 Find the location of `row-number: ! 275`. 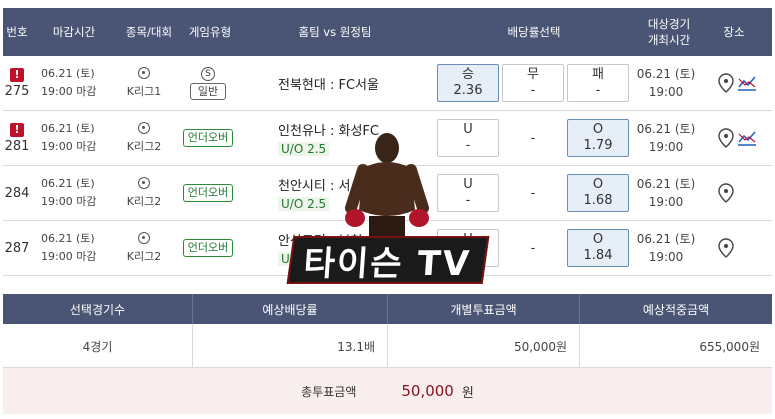

row-number: ! 275 is located at coordinates (17, 83).